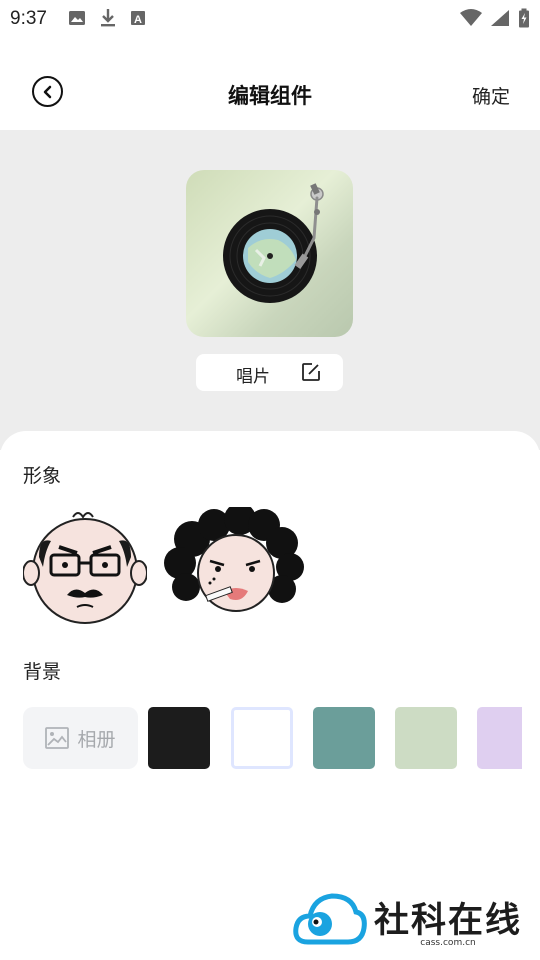  I want to click on bald-man-avatar-icon, so click(85, 568).